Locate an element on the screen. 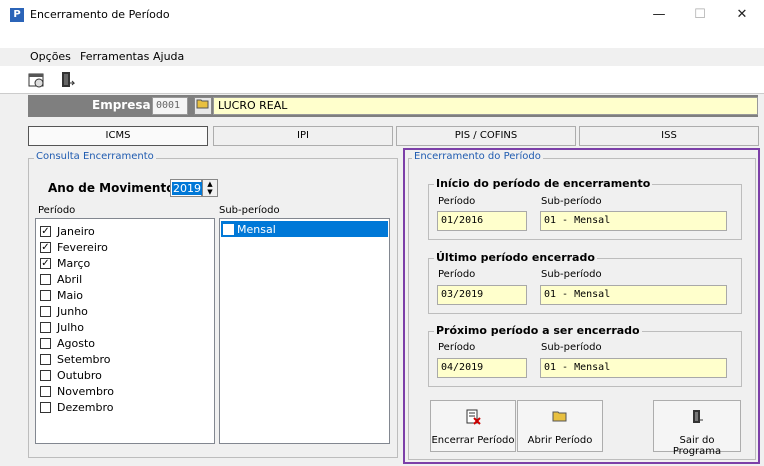 Image resolution: width=764 pixels, height=466 pixels. subperiod-label: Mensal is located at coordinates (256, 229).